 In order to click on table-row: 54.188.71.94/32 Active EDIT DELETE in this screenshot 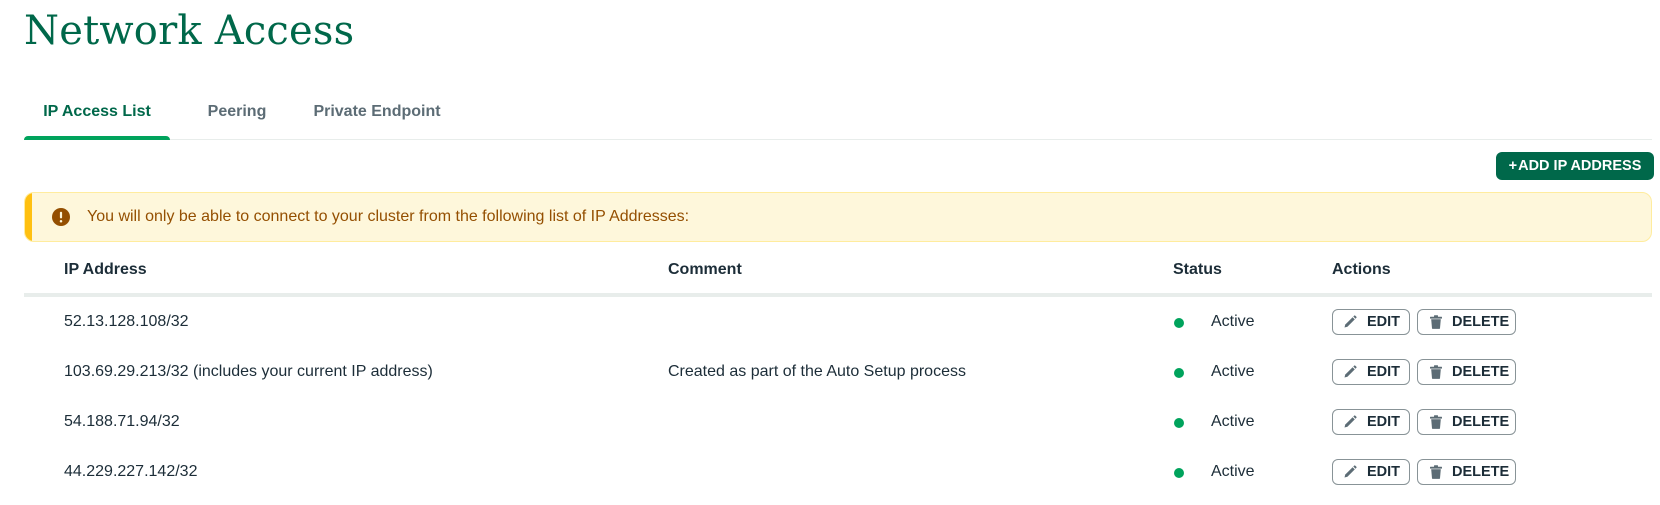, I will do `click(838, 422)`.